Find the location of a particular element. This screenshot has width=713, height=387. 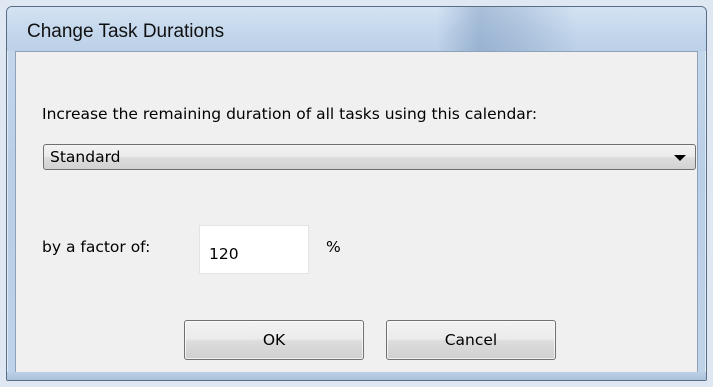

window-bottom-edge is located at coordinates (356, 376).